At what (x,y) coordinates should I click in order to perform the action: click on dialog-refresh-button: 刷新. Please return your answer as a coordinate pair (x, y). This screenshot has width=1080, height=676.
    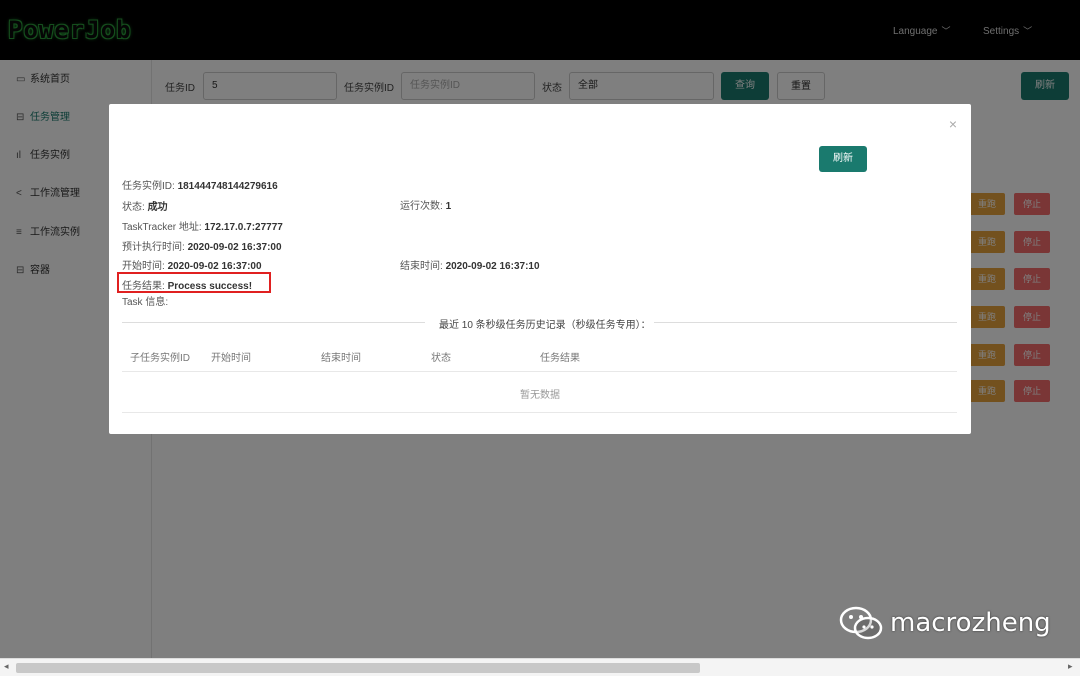
    Looking at the image, I should click on (843, 159).